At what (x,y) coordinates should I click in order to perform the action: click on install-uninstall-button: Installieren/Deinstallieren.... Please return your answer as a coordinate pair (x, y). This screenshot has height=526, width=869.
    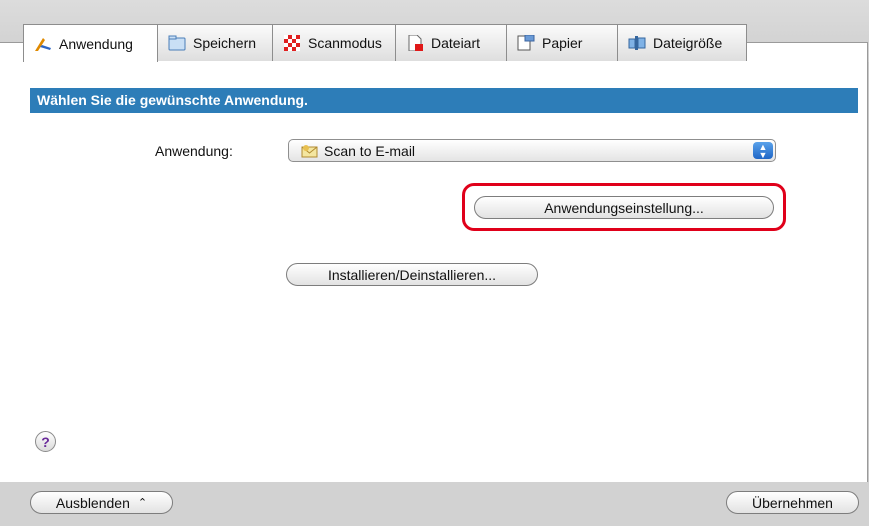
    Looking at the image, I should click on (412, 274).